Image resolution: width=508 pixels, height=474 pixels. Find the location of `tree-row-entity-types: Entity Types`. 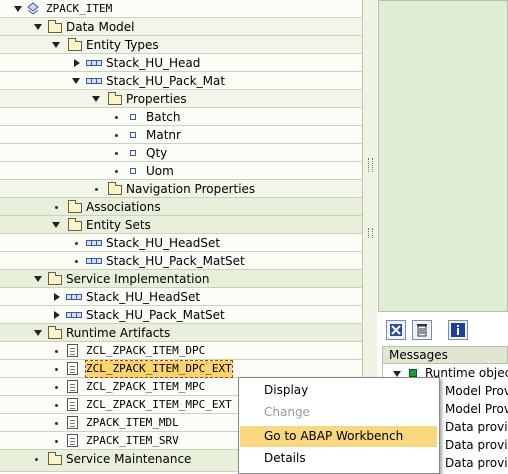

tree-row-entity-types: Entity Types is located at coordinates (181, 45).